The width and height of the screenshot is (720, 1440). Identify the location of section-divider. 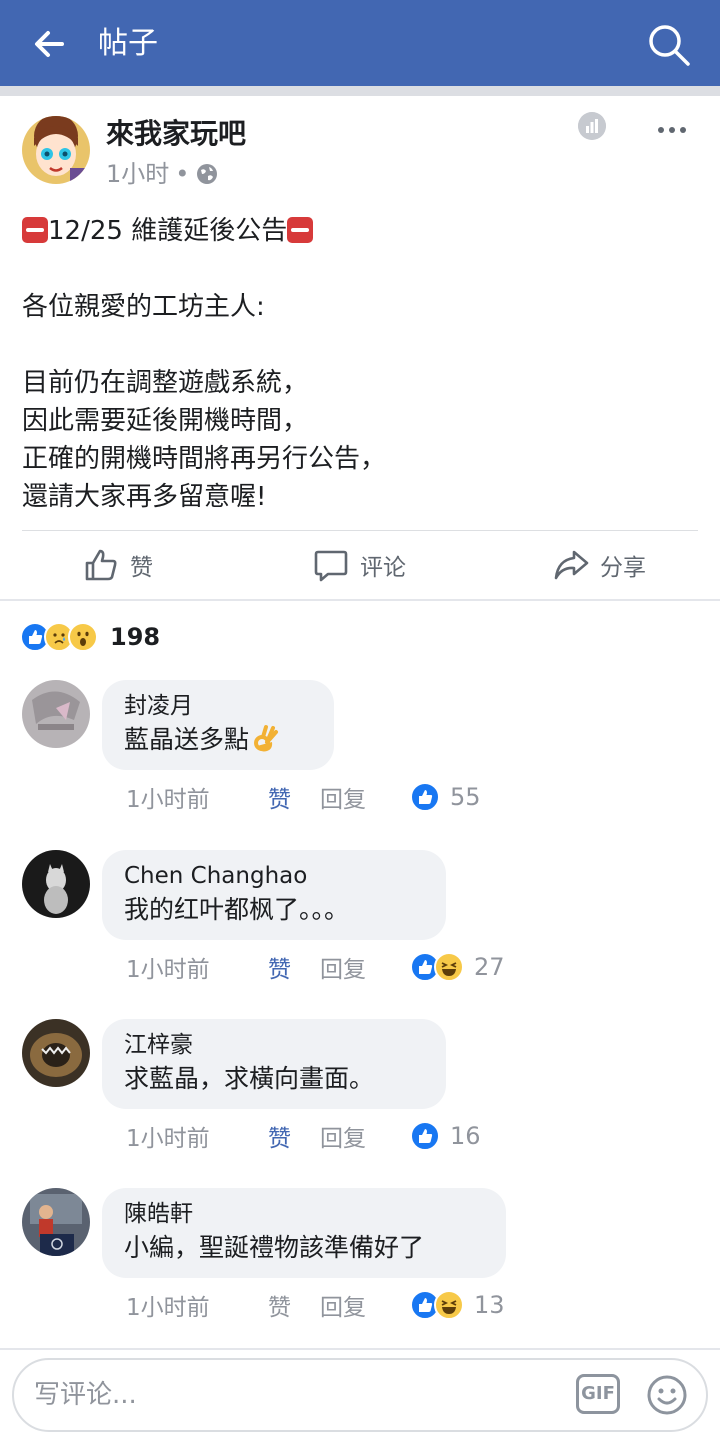
(360, 600).